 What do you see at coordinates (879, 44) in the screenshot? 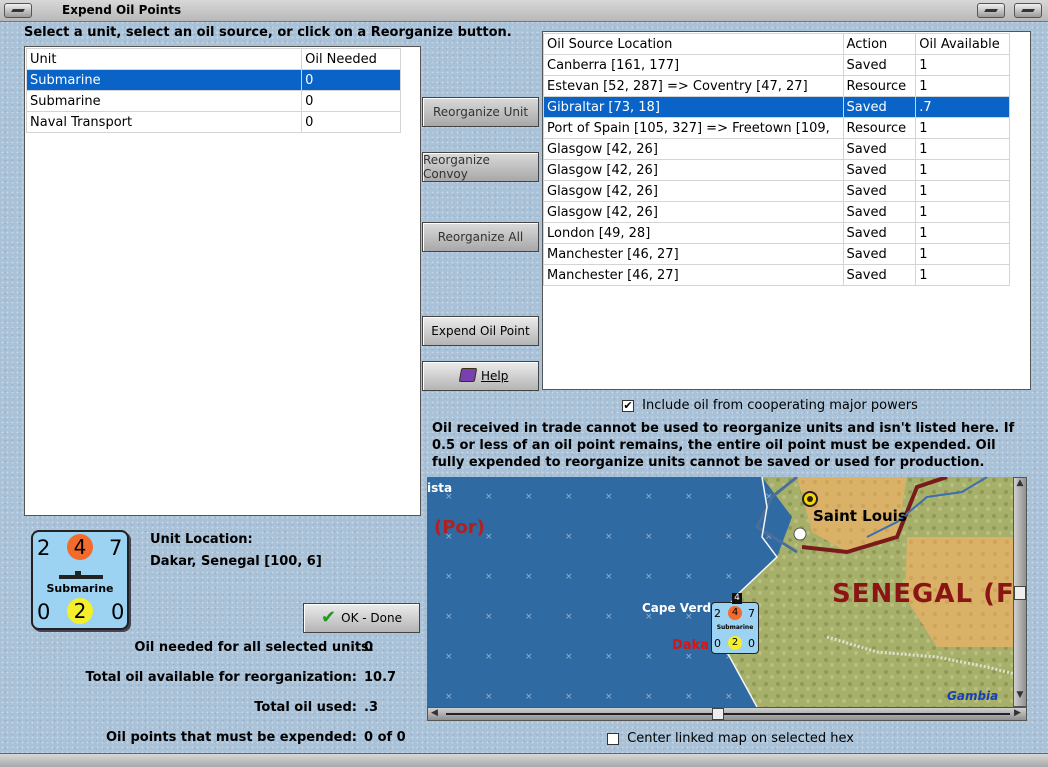
I see `column-header-action: Action` at bounding box center [879, 44].